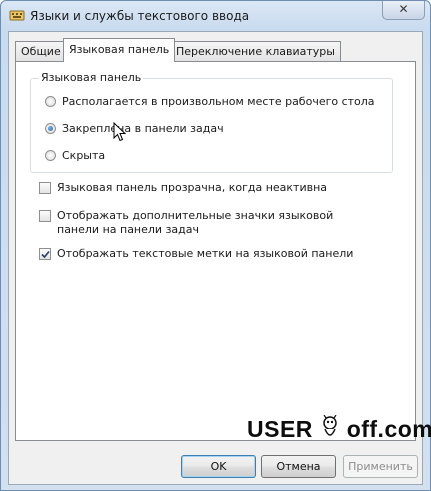 The image size is (431, 491). Describe the element at coordinates (380, 466) in the screenshot. I see `apply-button: Применить` at that location.